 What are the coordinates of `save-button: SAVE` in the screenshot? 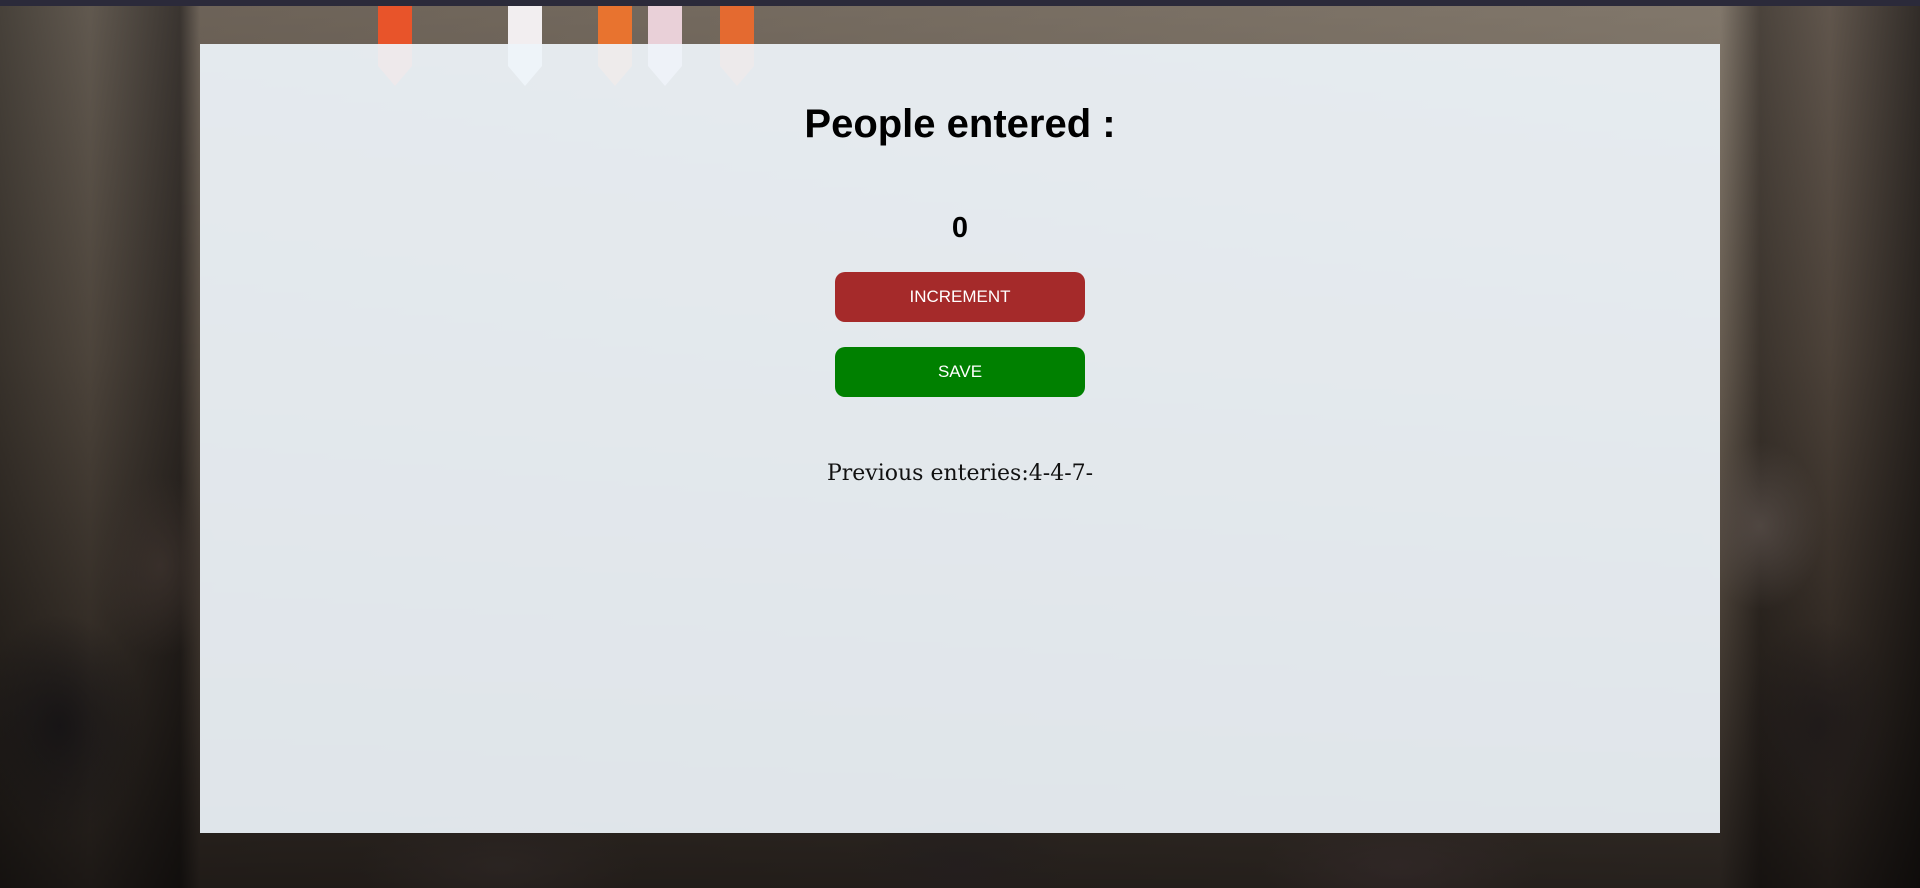 It's located at (960, 372).